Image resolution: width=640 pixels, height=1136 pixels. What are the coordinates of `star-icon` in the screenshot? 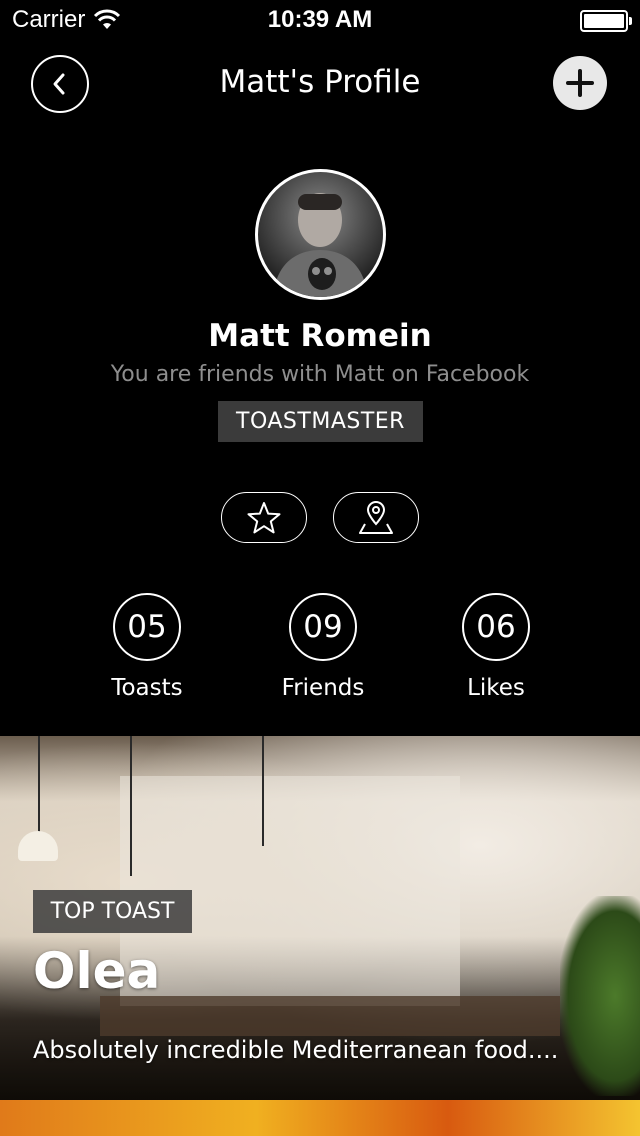 It's located at (264, 517).